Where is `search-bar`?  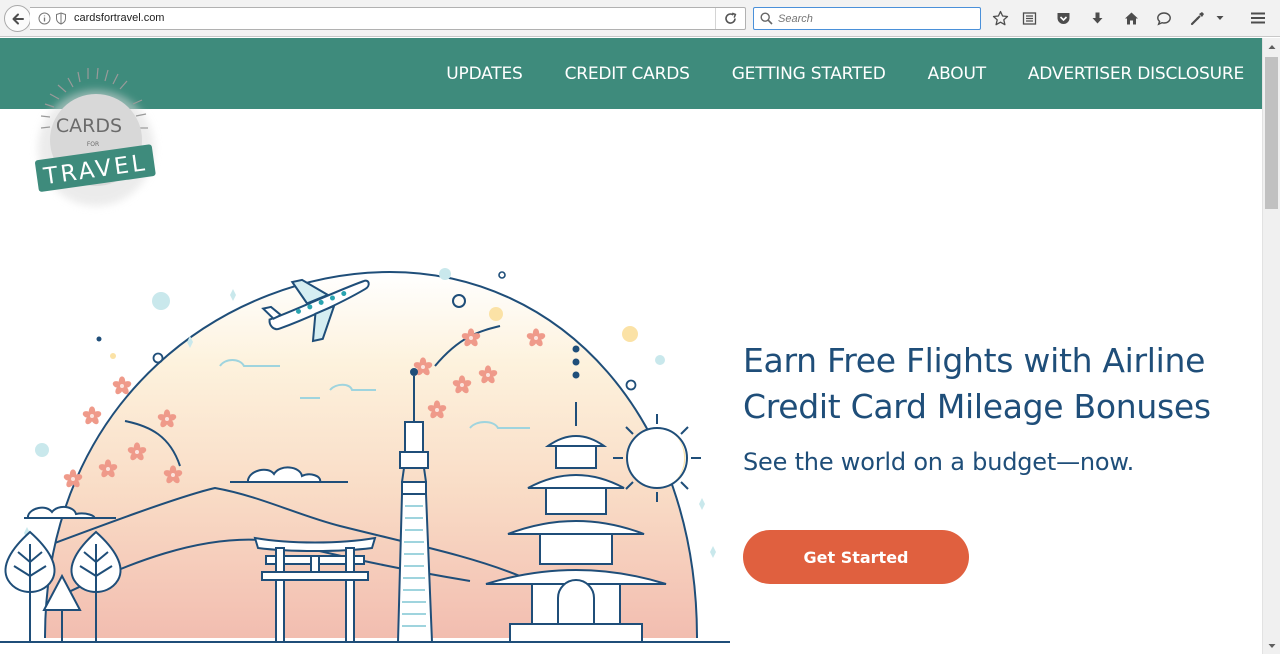
search-bar is located at coordinates (867, 18).